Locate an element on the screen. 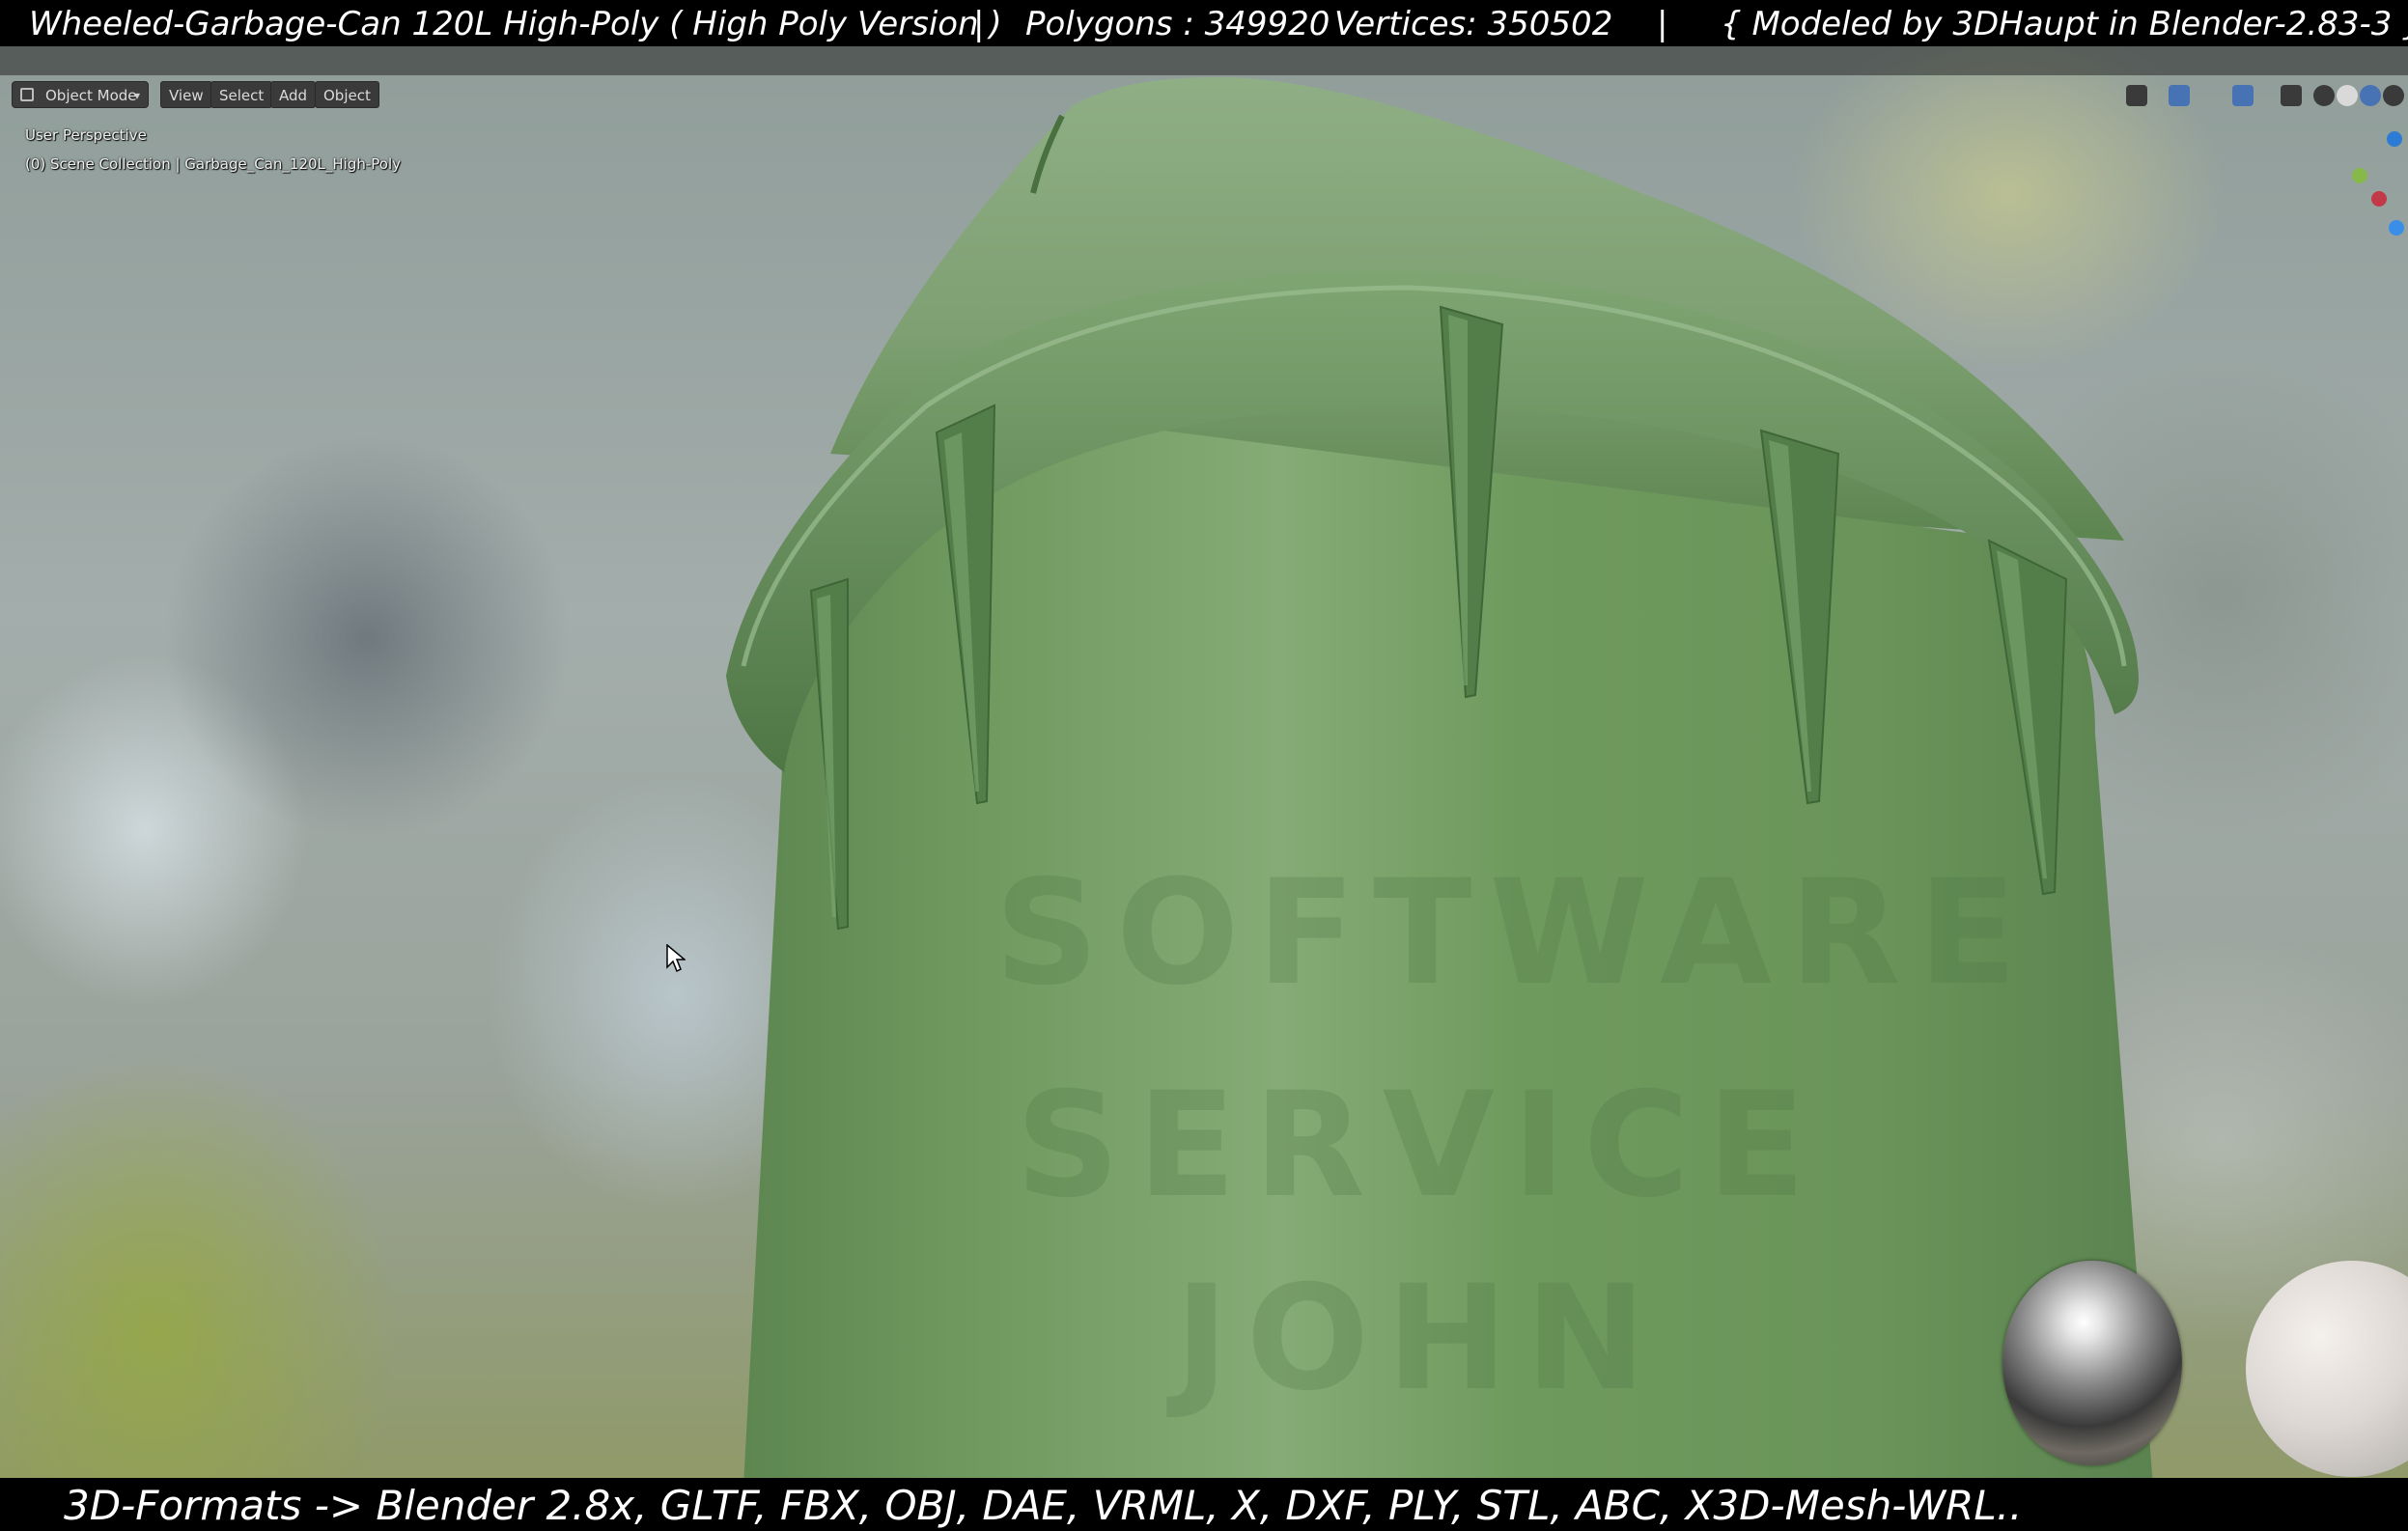  material-preview-shading-icon is located at coordinates (2371, 95).